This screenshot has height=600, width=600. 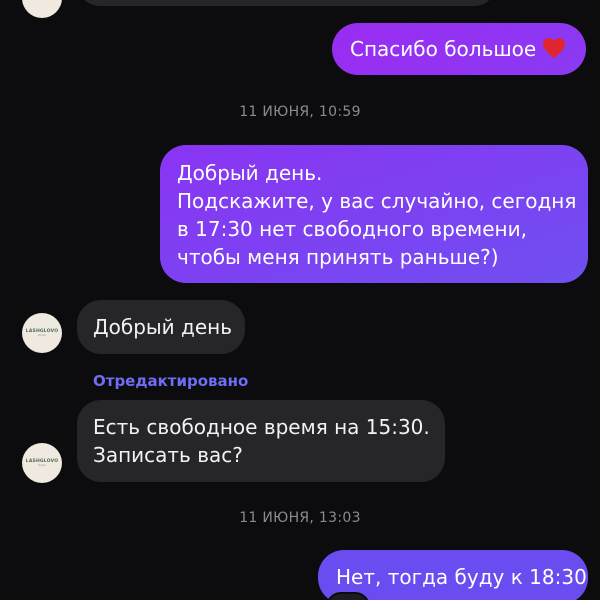 I want to click on message-line: Добрый день., so click(x=250, y=173).